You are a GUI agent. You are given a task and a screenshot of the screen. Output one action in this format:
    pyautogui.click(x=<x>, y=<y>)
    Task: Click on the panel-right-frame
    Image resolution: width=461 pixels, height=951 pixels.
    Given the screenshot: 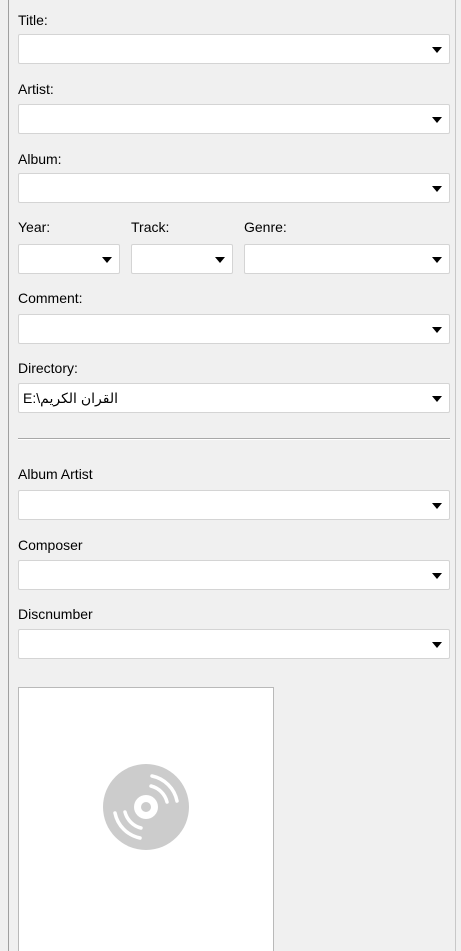 What is the action you would take?
    pyautogui.click(x=458, y=475)
    